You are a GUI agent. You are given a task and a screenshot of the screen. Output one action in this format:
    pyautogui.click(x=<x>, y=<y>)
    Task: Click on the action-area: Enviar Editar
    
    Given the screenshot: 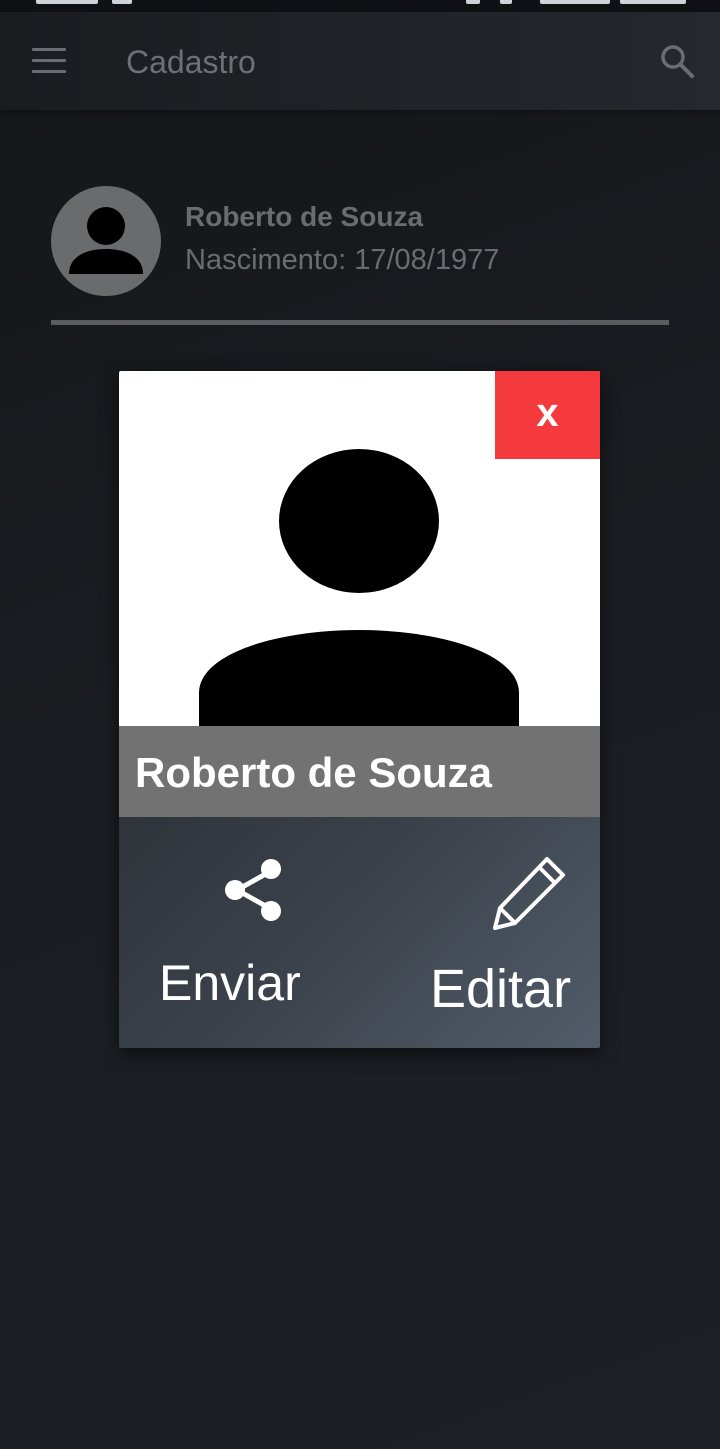 What is the action you would take?
    pyautogui.click(x=359, y=932)
    